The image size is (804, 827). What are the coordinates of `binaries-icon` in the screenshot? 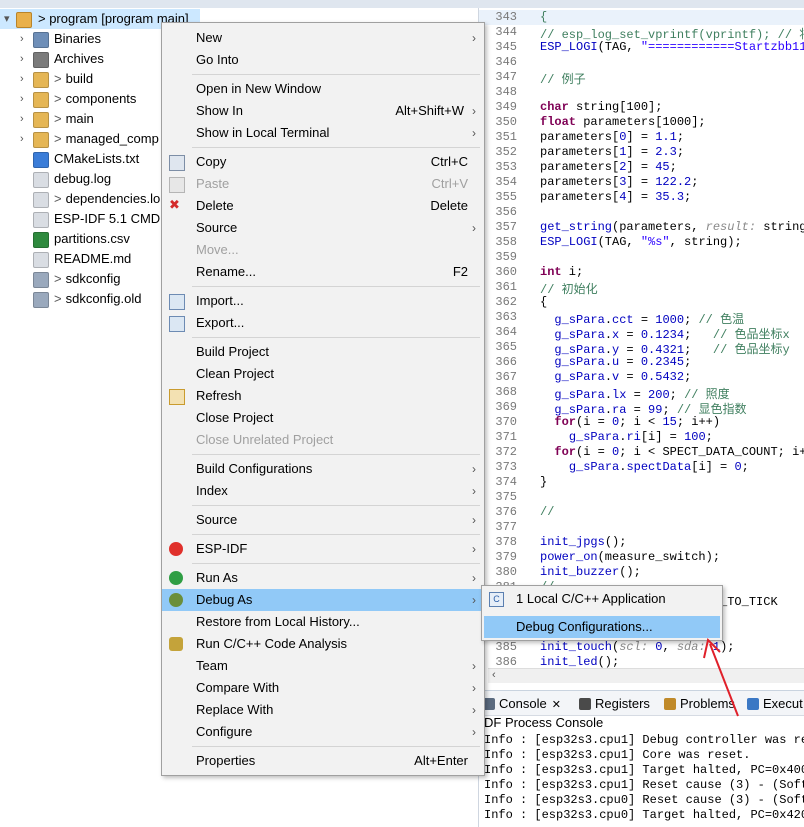 It's located at (41, 40).